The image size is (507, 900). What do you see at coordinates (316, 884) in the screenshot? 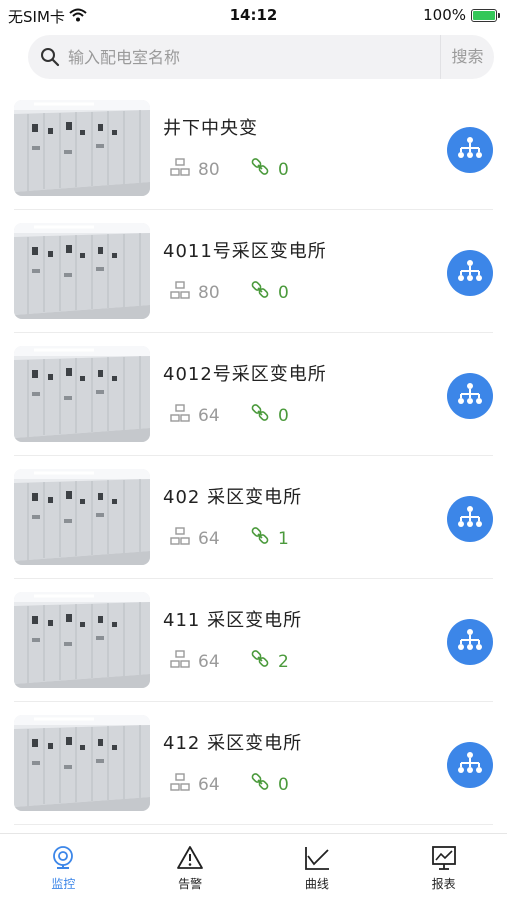
I see `tab-label: 曲线` at bounding box center [316, 884].